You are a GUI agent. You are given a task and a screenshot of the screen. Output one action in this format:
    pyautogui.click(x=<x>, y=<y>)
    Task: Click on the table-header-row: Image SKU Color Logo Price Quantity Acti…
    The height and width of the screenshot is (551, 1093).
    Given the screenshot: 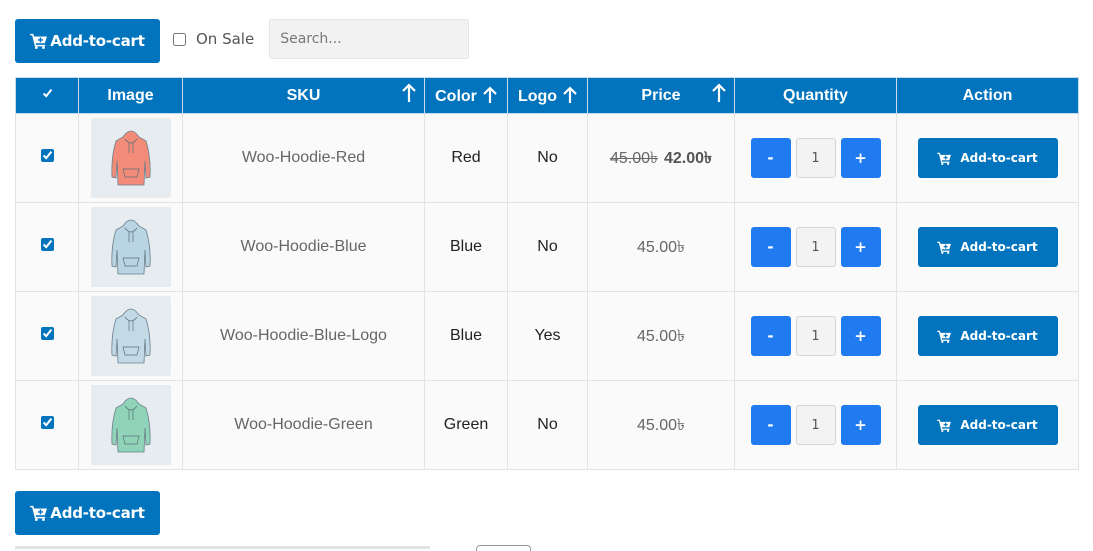 What is the action you would take?
    pyautogui.click(x=547, y=95)
    